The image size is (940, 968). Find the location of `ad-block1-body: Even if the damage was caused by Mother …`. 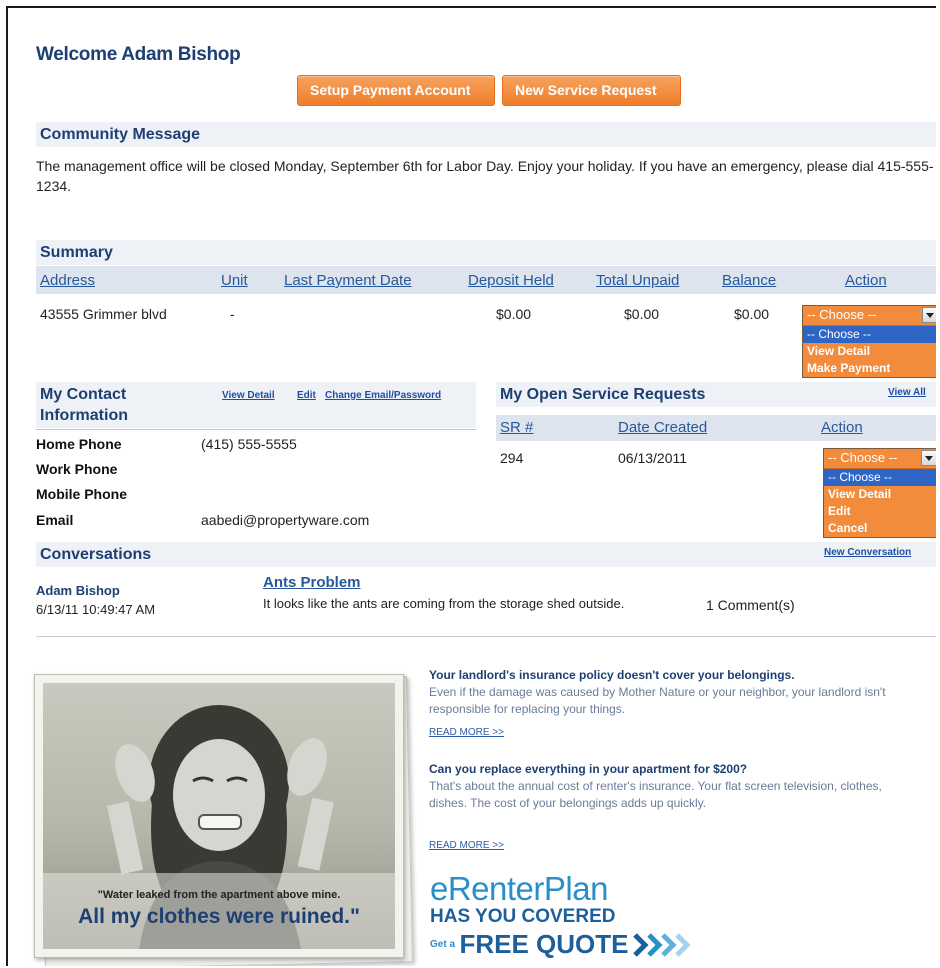

ad-block1-body: Even if the damage was caused by Mother … is located at coordinates (657, 700).